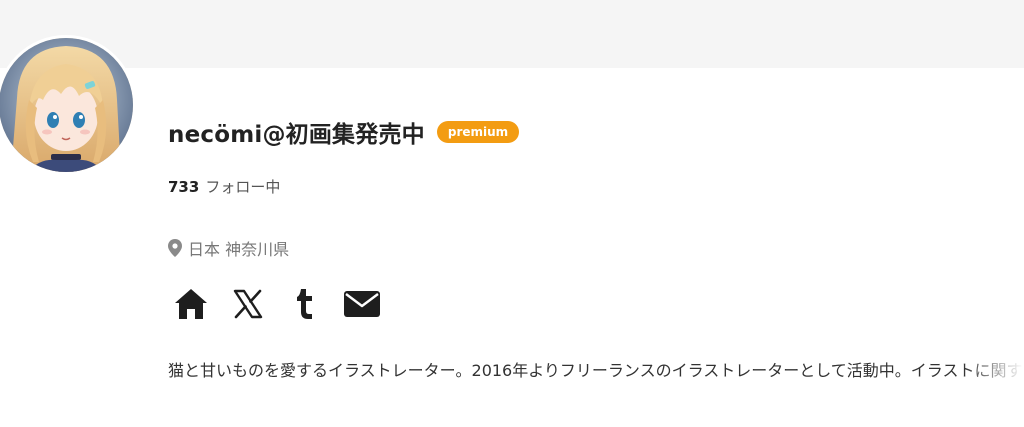  I want to click on mail-link, so click(362, 306).